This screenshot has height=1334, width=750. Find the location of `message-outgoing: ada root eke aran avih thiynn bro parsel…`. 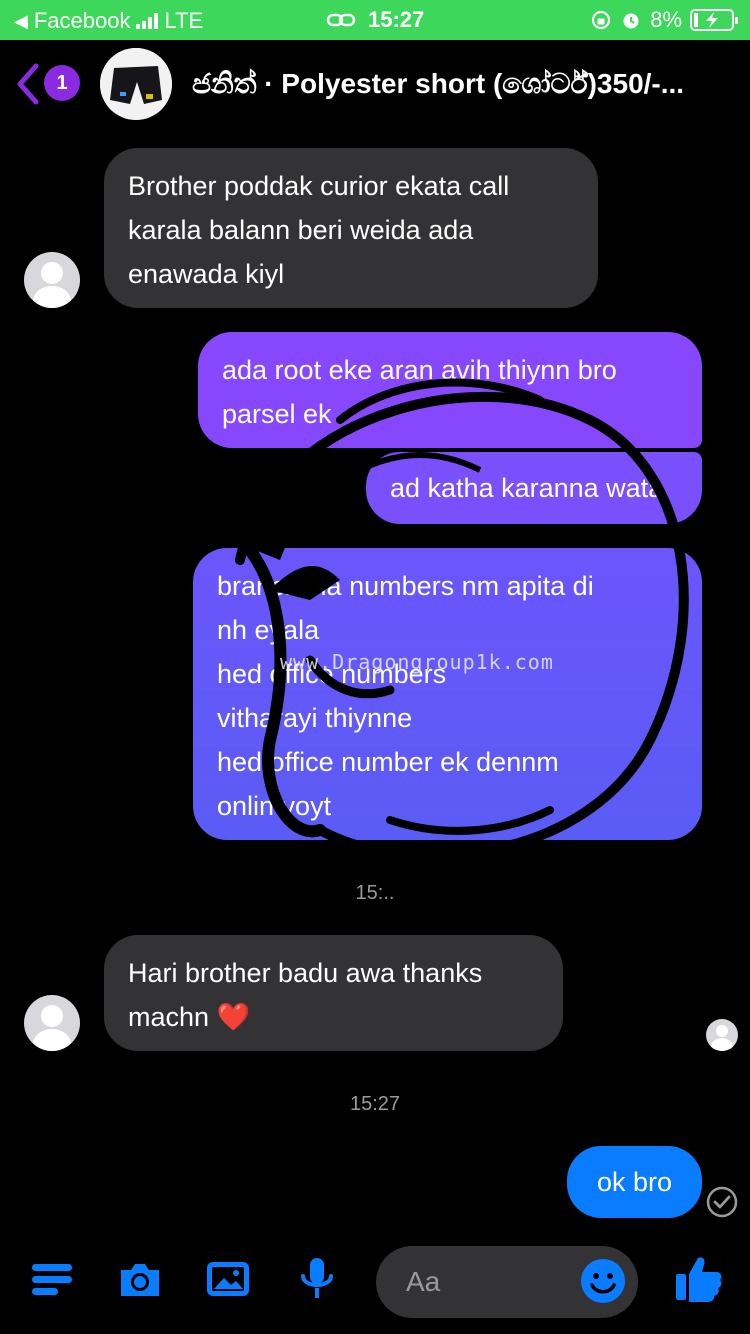

message-outgoing: ada root eke aran avih thiynn bro parsel… is located at coordinates (450, 390).